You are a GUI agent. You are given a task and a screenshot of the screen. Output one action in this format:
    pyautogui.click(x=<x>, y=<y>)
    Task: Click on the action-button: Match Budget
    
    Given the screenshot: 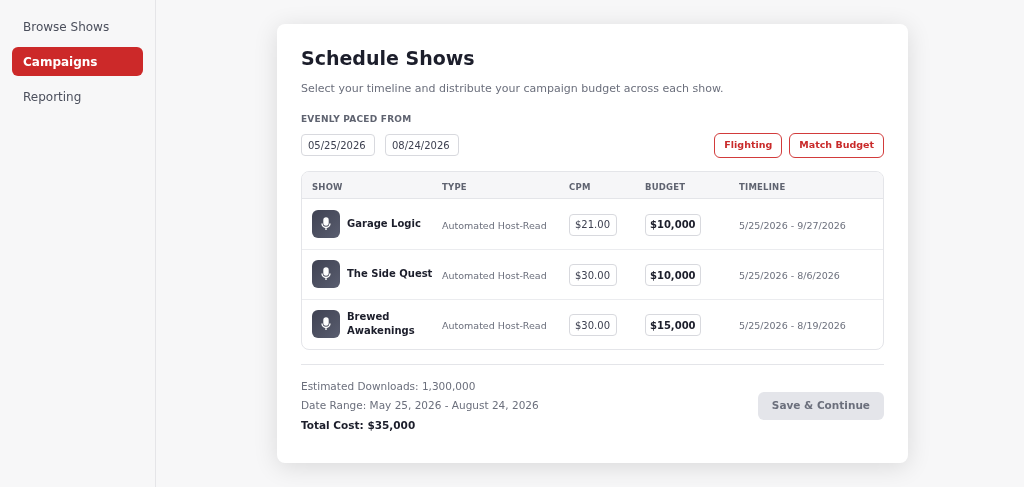 What is the action you would take?
    pyautogui.click(x=836, y=145)
    